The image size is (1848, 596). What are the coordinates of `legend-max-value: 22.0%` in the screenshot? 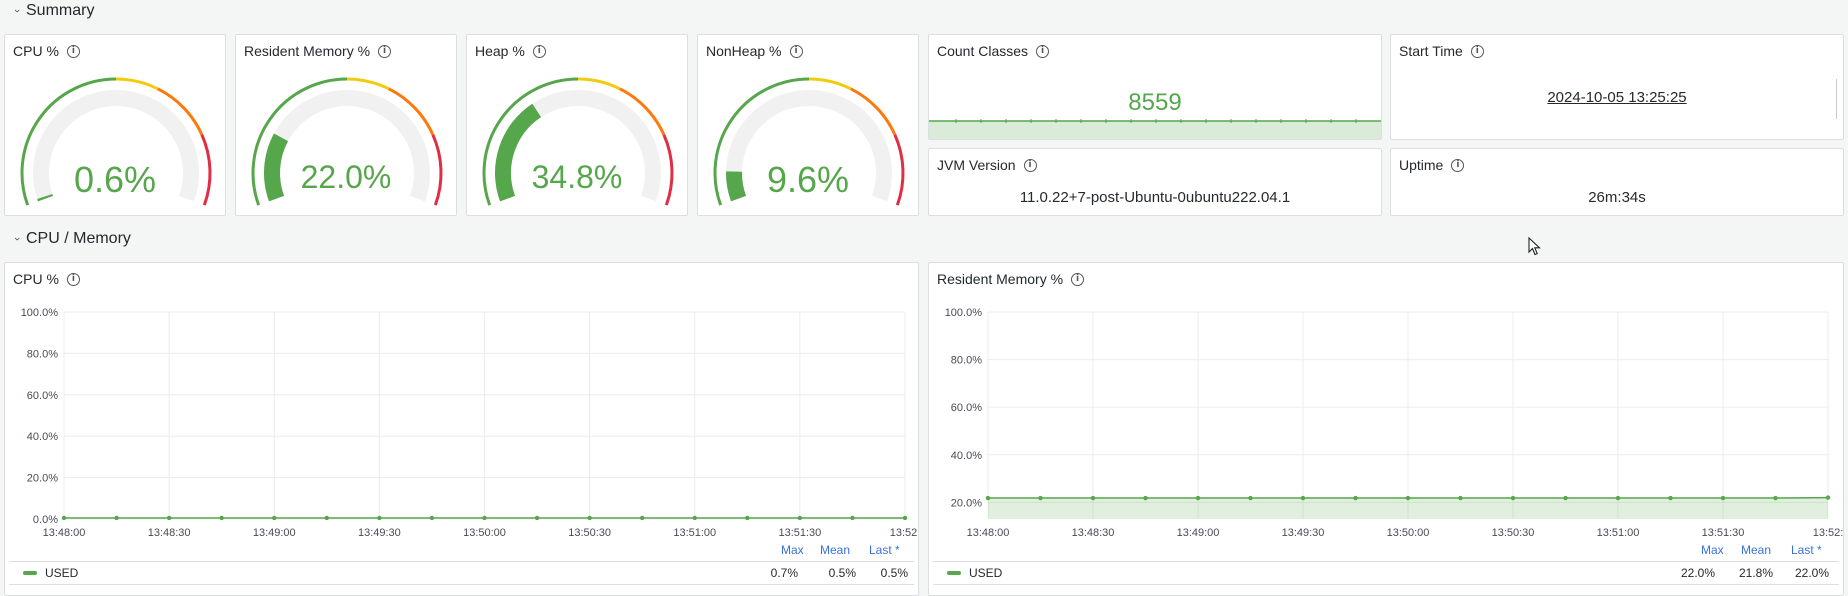 It's located at (1697, 573).